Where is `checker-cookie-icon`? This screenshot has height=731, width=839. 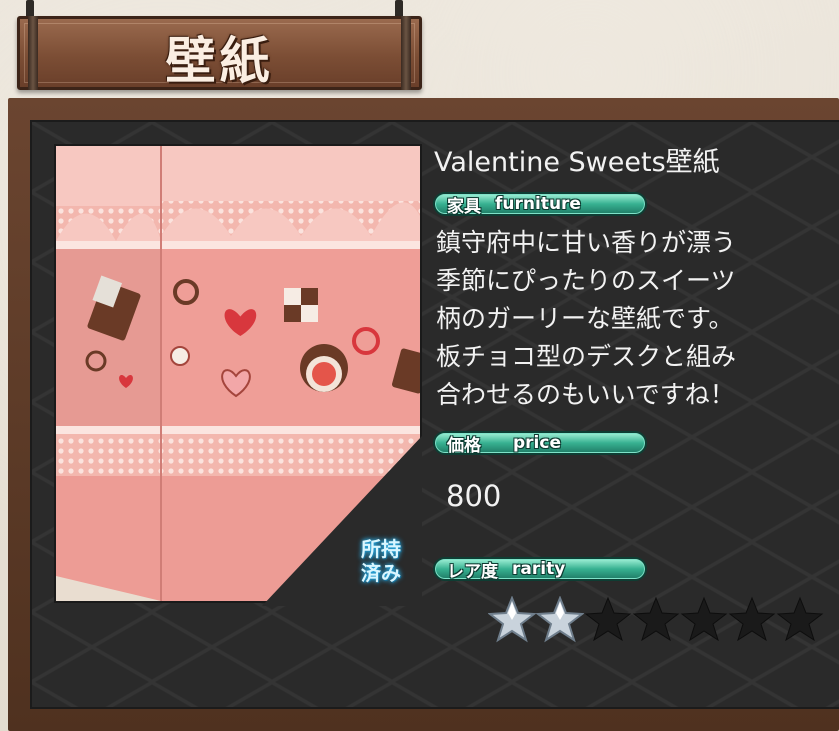 checker-cookie-icon is located at coordinates (301, 305).